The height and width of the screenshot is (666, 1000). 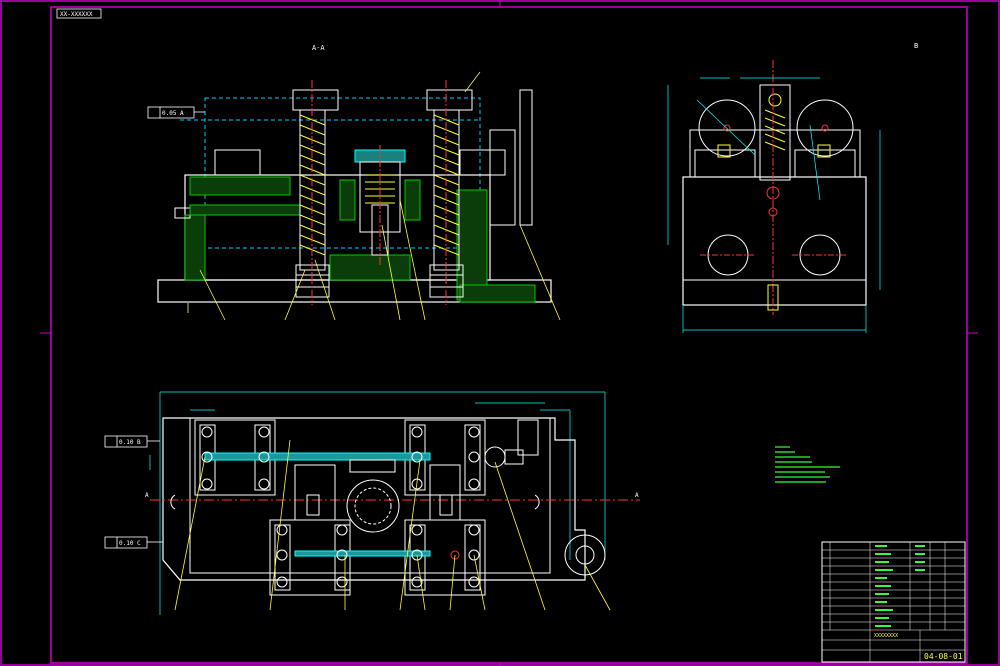 I want to click on tie-rod-top, so click(x=317, y=456).